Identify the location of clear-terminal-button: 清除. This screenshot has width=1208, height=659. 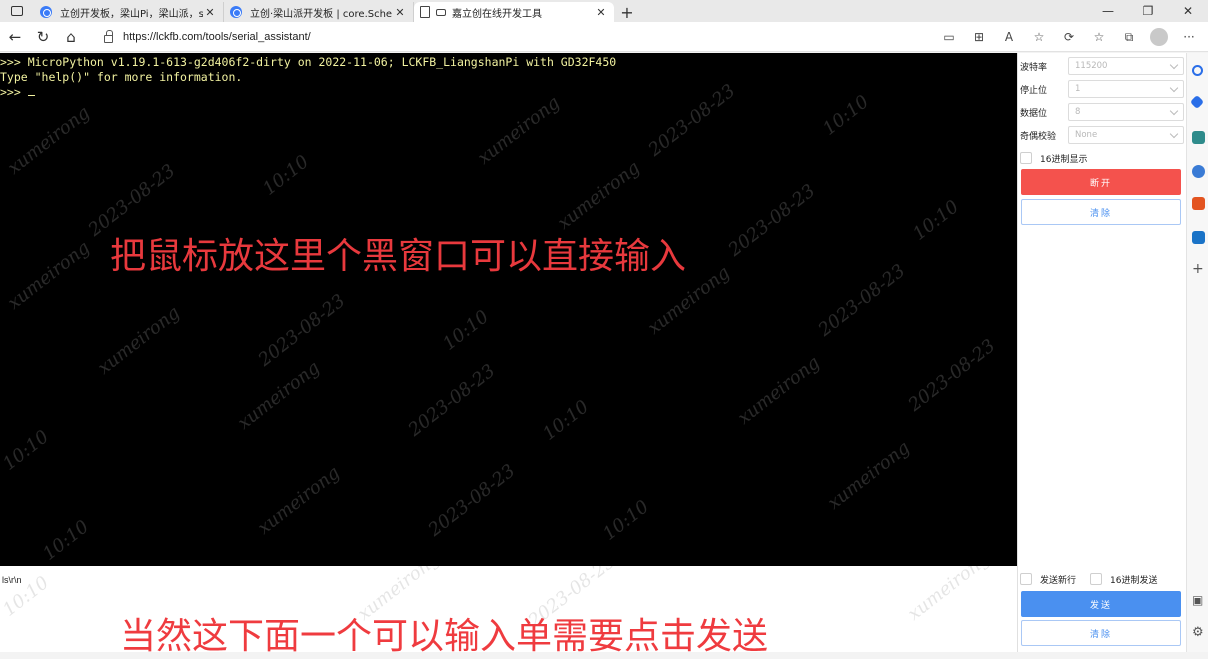
(1101, 212).